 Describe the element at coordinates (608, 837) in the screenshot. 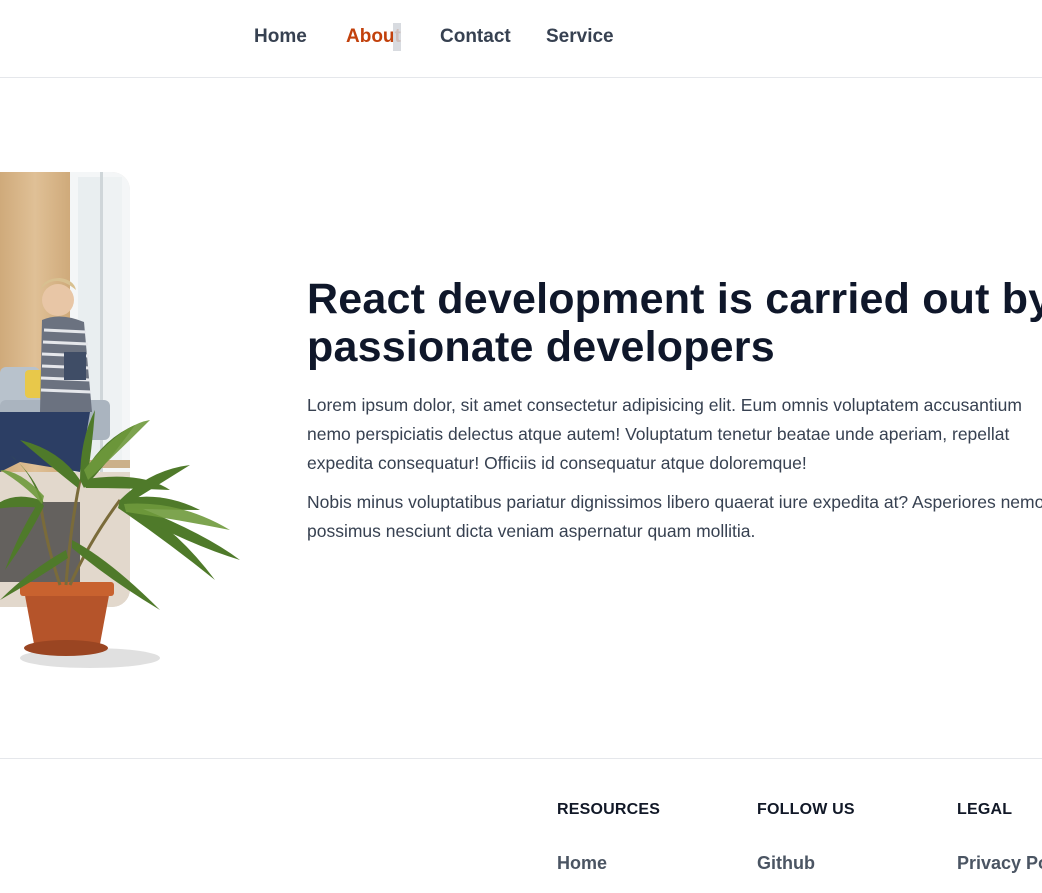

I see `footer-column-resources: RESOURCES Home` at that location.